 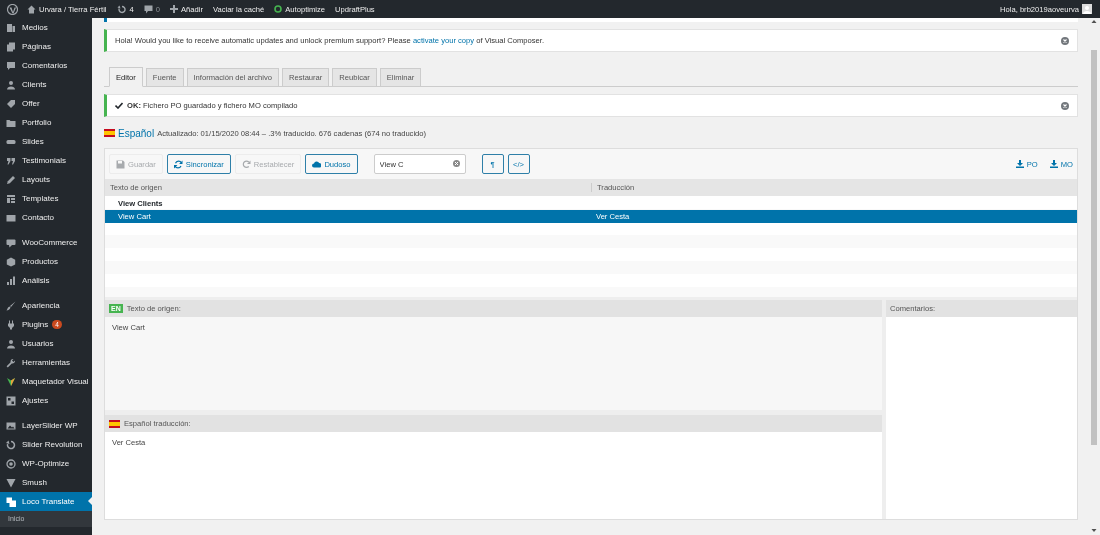 What do you see at coordinates (46, 343) in the screenshot?
I see `sidebar-item: Usuarios` at bounding box center [46, 343].